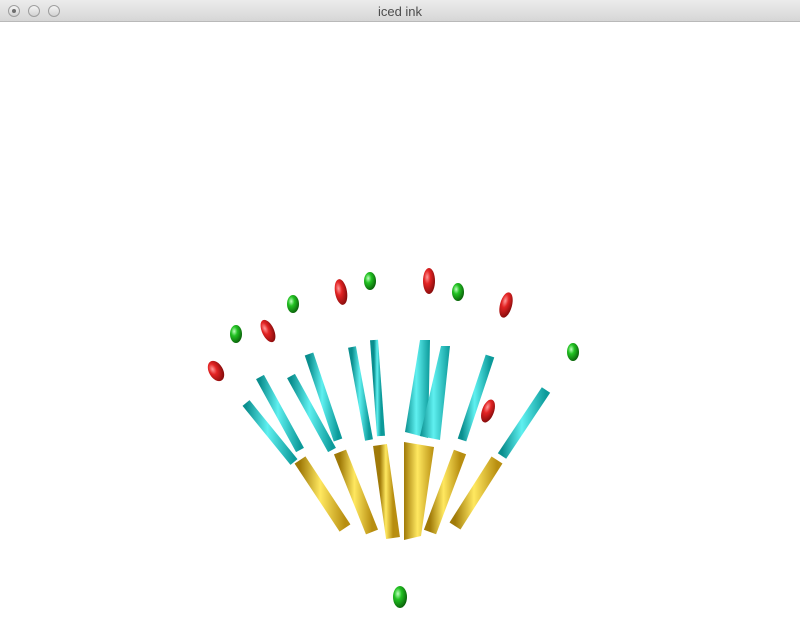 The height and width of the screenshot is (622, 800). I want to click on title-bar: iced ink, so click(400, 11).